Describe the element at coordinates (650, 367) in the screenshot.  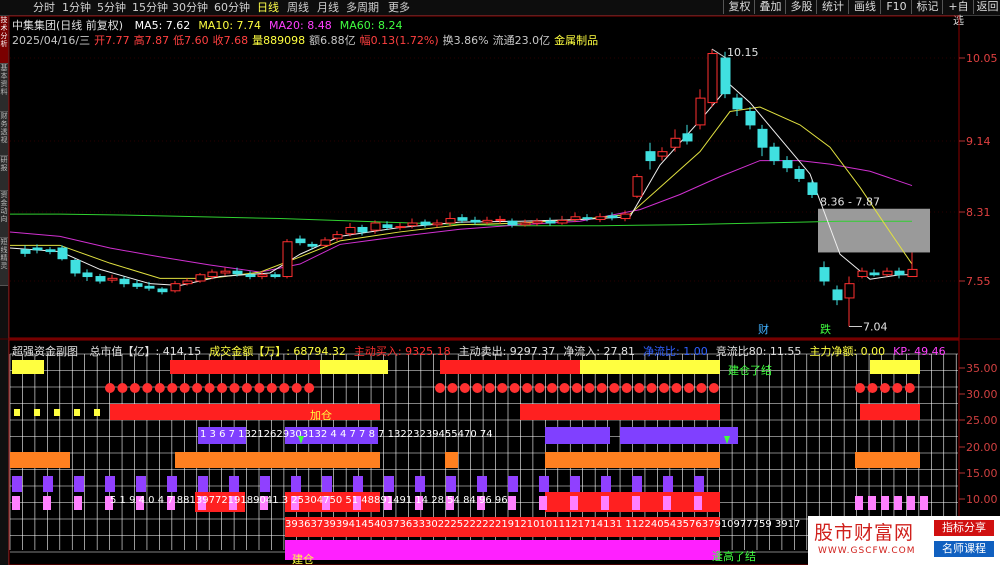
I see `row1-yellow-c` at that location.